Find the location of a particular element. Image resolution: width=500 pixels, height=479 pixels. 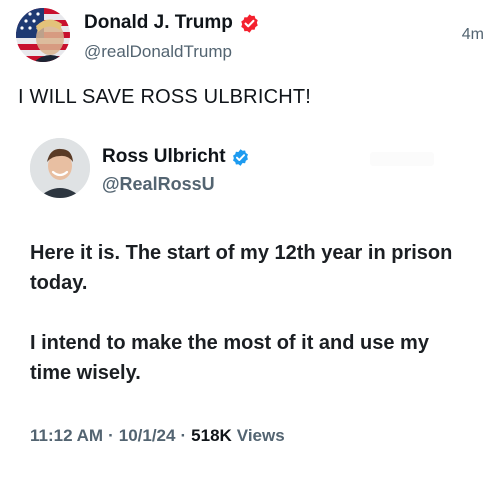

views-count: 518K is located at coordinates (211, 435).